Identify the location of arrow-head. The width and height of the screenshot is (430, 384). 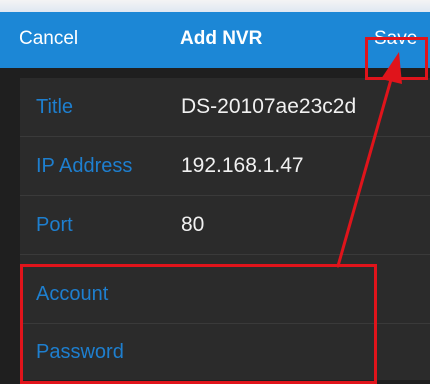
(391, 68).